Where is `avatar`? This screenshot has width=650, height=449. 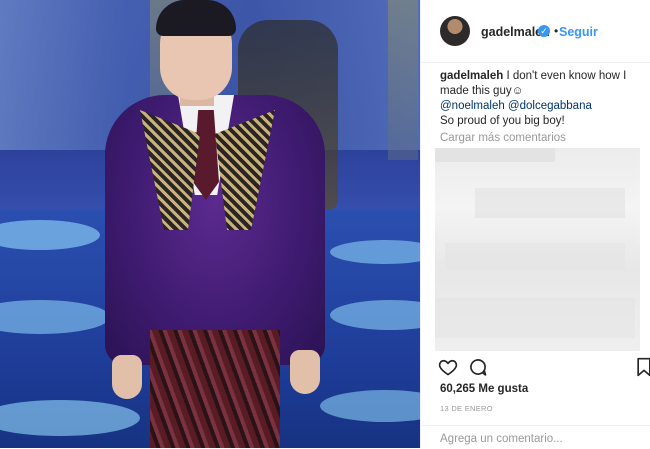 avatar is located at coordinates (455, 31).